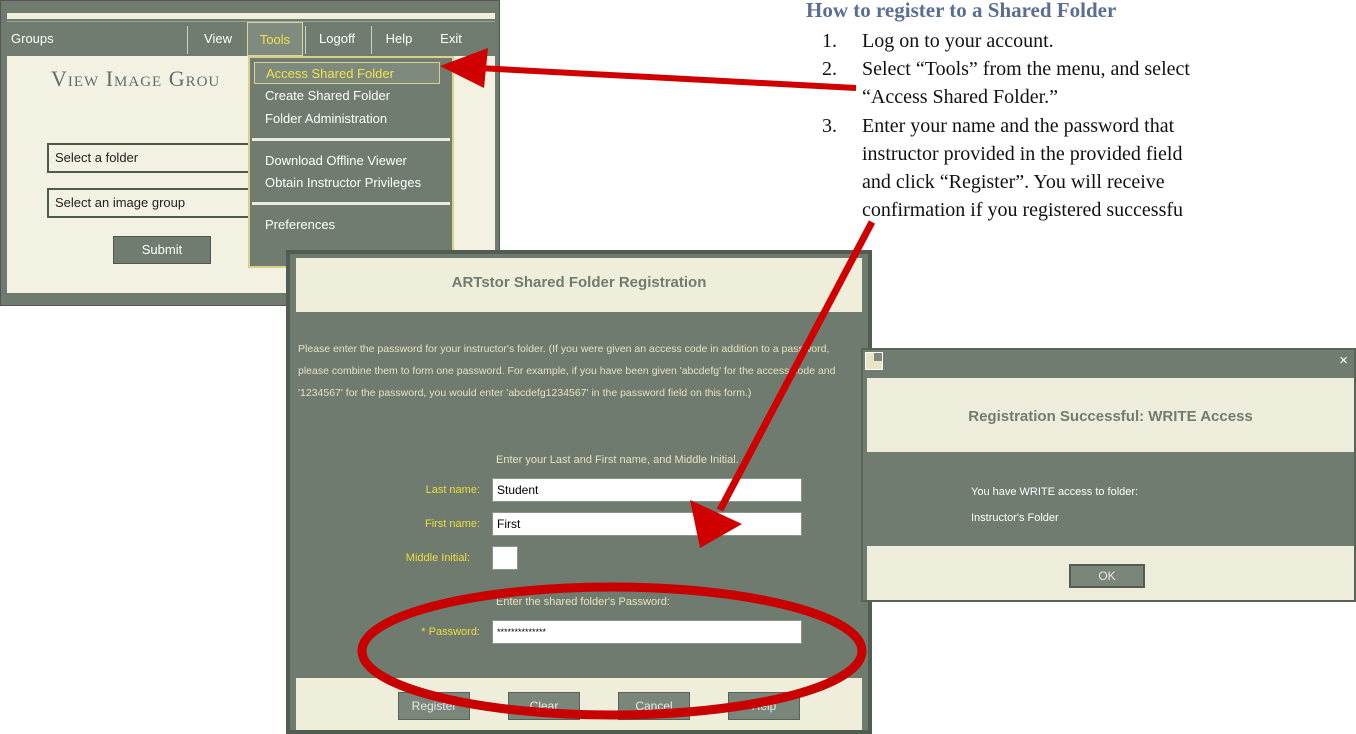 Image resolution: width=1356 pixels, height=734 pixels. Describe the element at coordinates (667, 78) in the screenshot. I see `arrow-to-access-shared-folder` at that location.